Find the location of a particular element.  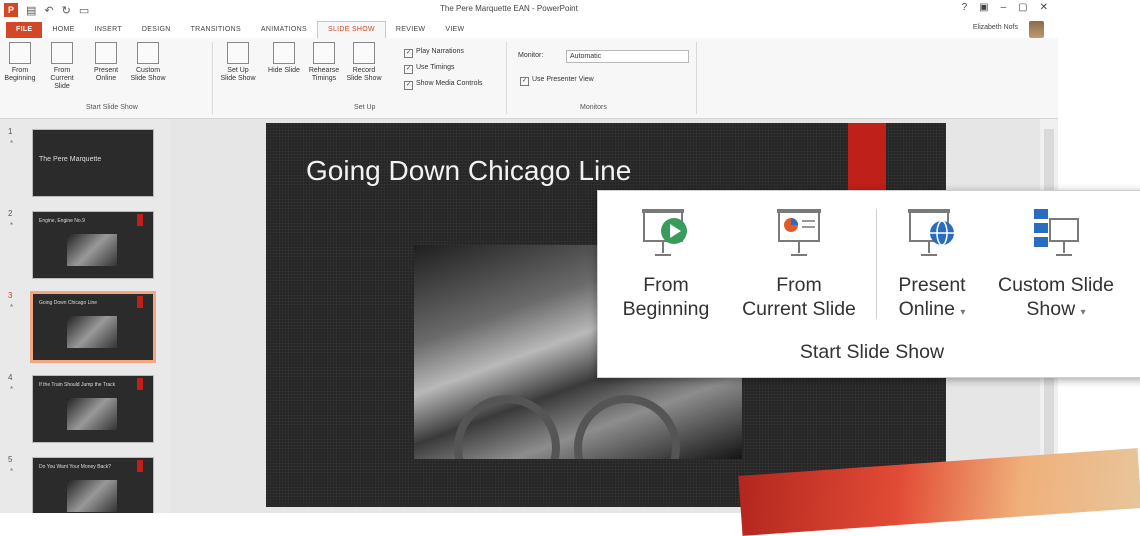

zoom-custom-show-button: Custom Slide Show ▾ is located at coordinates (1056, 265).